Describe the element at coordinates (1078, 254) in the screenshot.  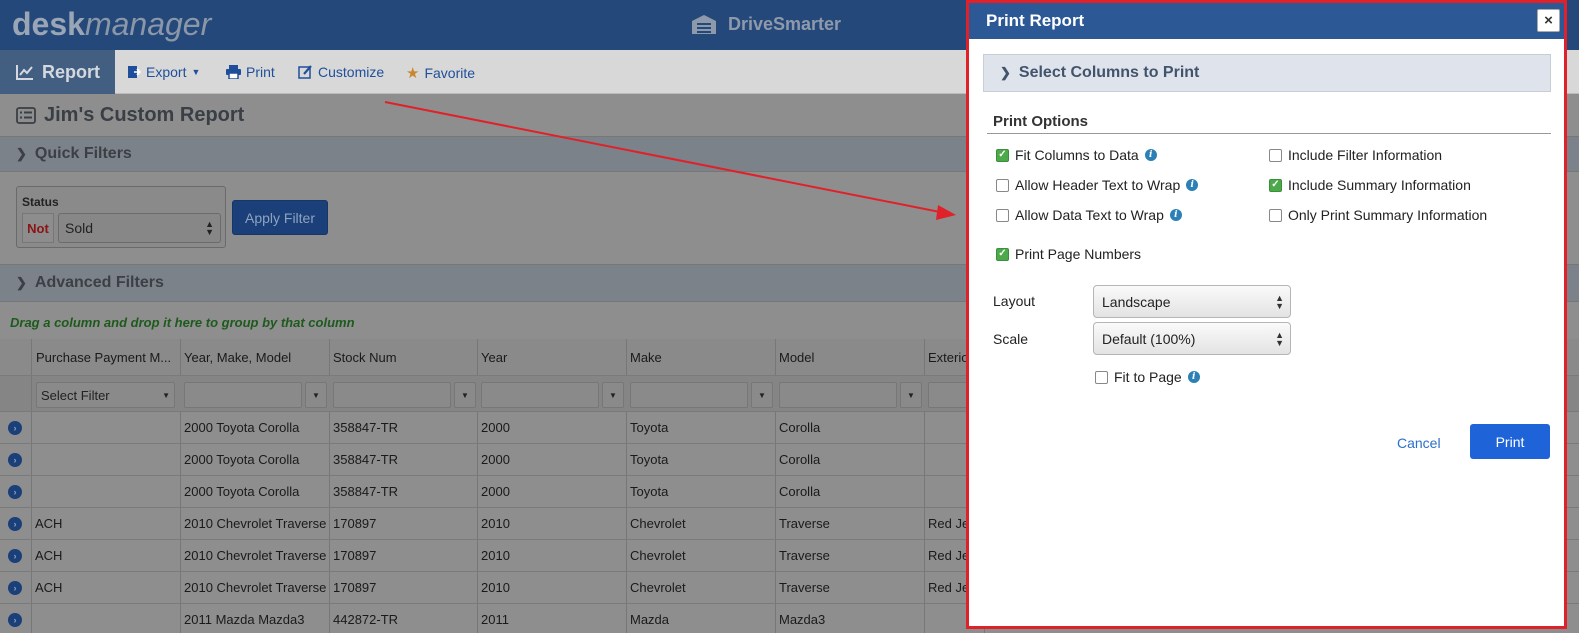
I see `page-numbers-label: Print Page Numbers` at that location.